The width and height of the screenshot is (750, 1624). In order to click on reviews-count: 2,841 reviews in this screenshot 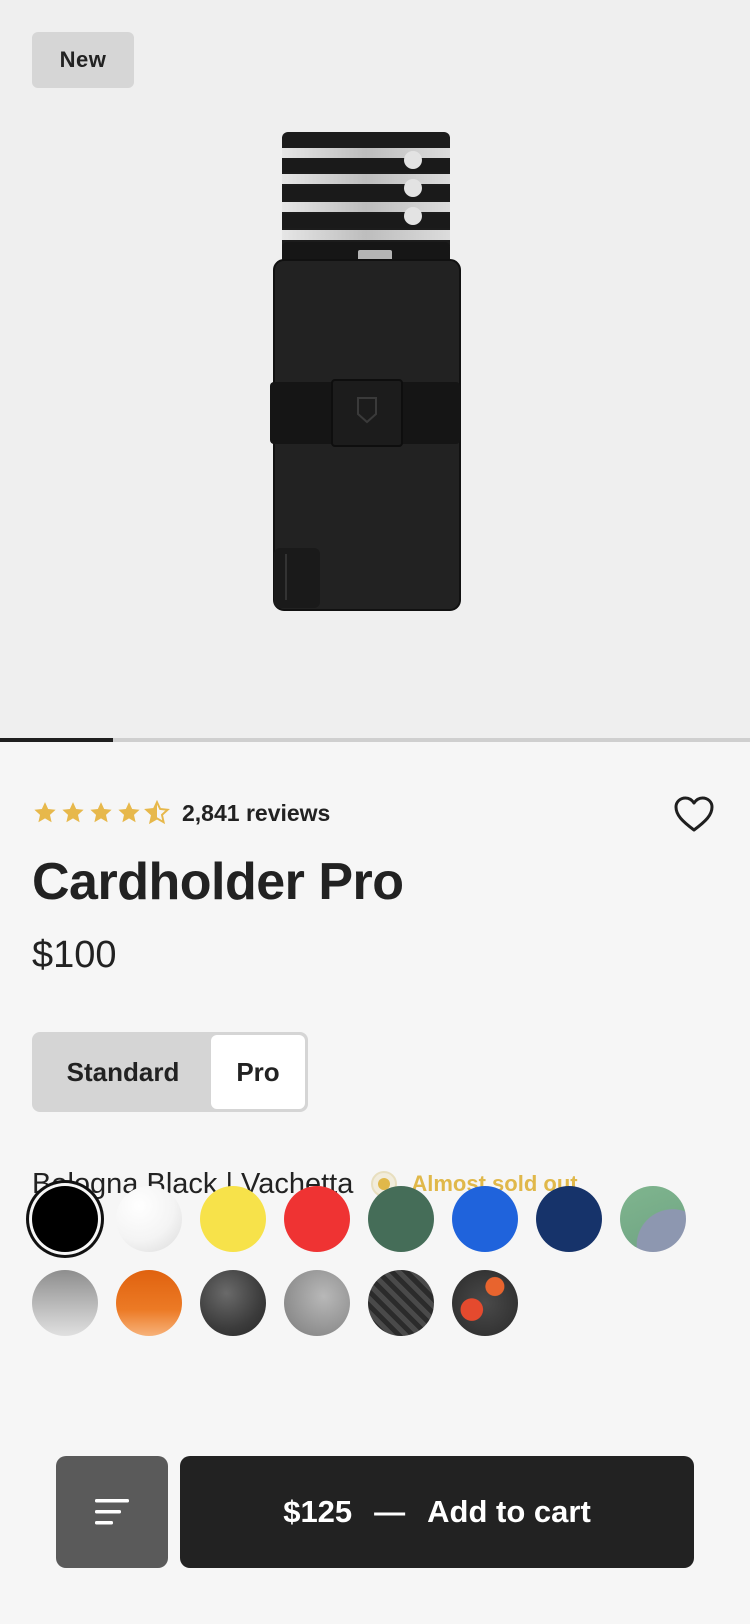, I will do `click(256, 813)`.